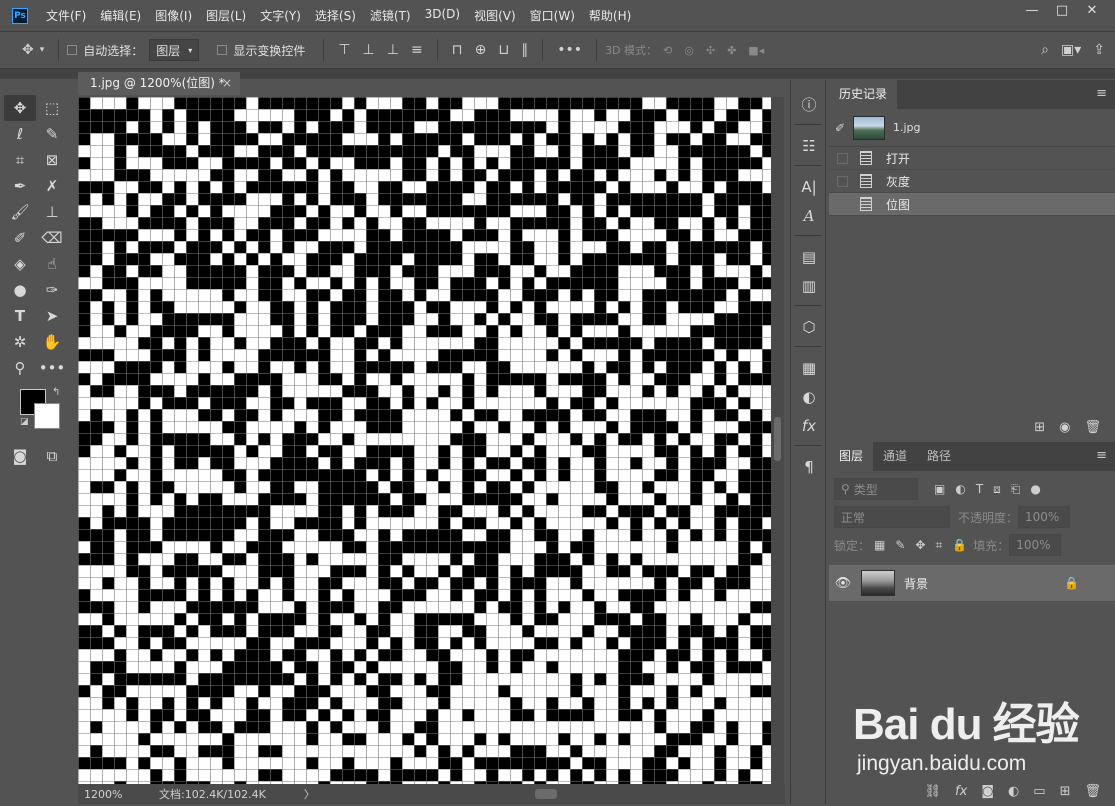  Describe the element at coordinates (1039, 791) in the screenshot. I see `new-group-icon: ▭` at that location.